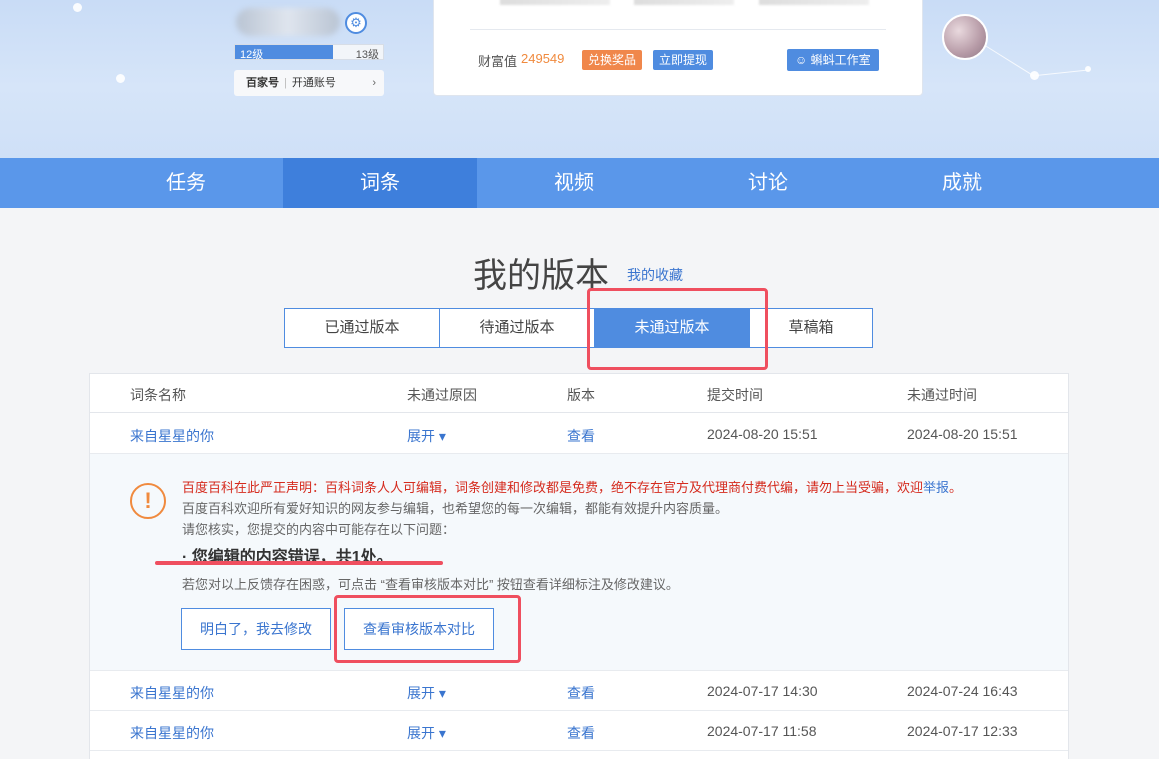 The height and width of the screenshot is (759, 1159). What do you see at coordinates (735, 395) in the screenshot?
I see `col-submitted: 提交时间` at bounding box center [735, 395].